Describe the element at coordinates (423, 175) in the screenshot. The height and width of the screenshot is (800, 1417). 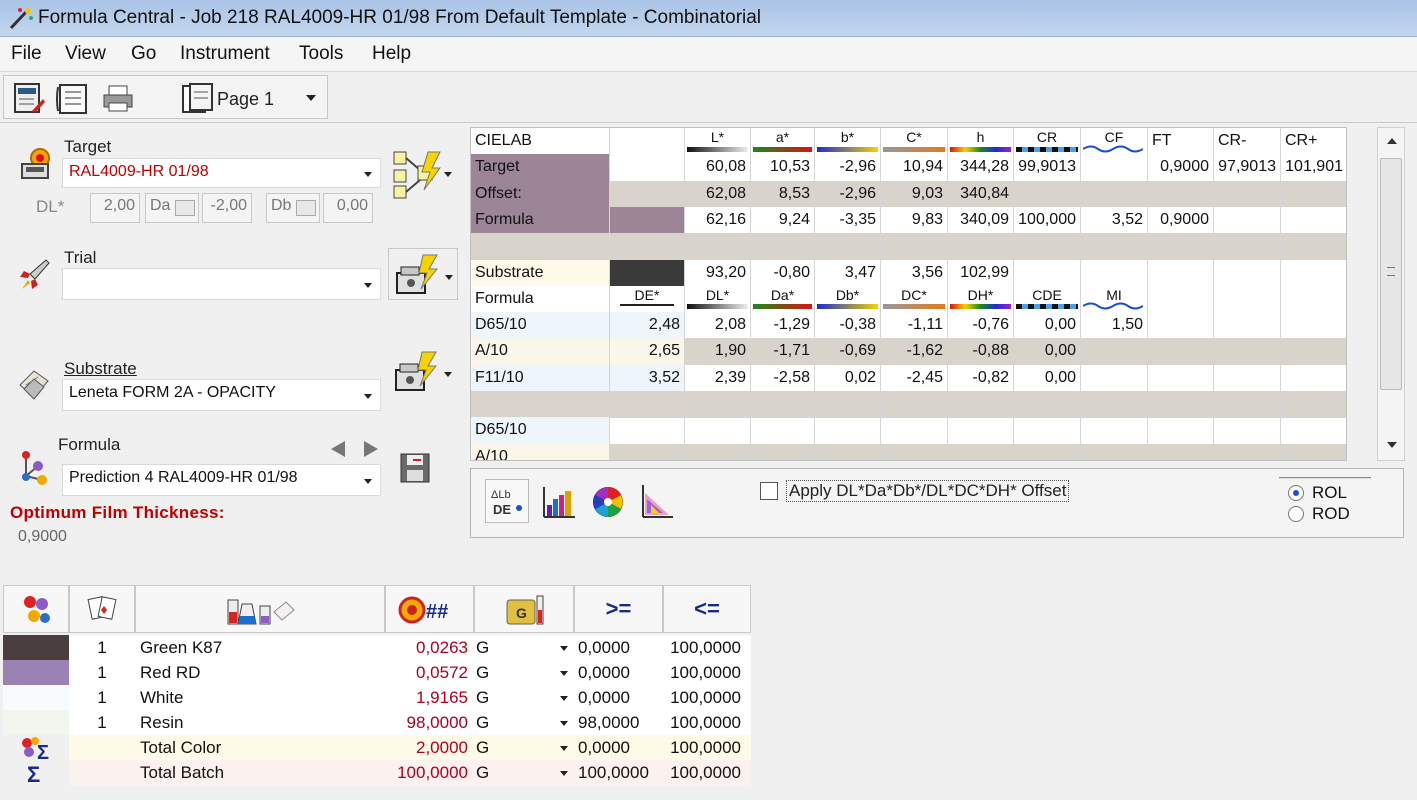
I see `target-measure-icon` at that location.